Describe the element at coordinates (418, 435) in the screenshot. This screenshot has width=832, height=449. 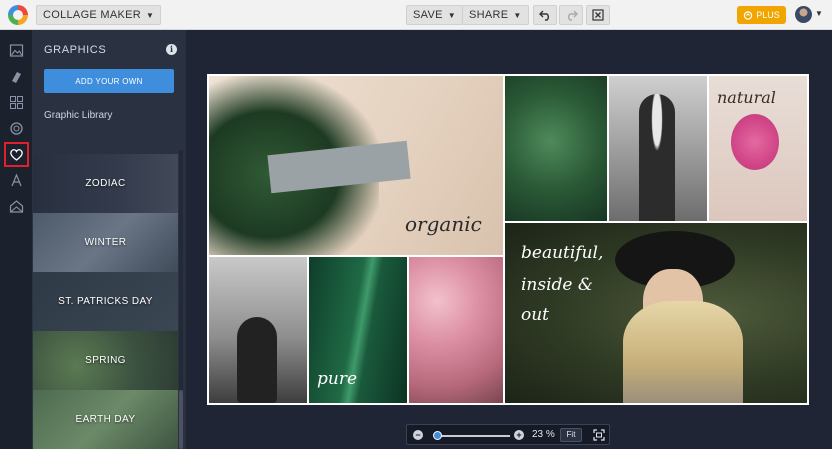
I see `zoom-out-button: −` at that location.